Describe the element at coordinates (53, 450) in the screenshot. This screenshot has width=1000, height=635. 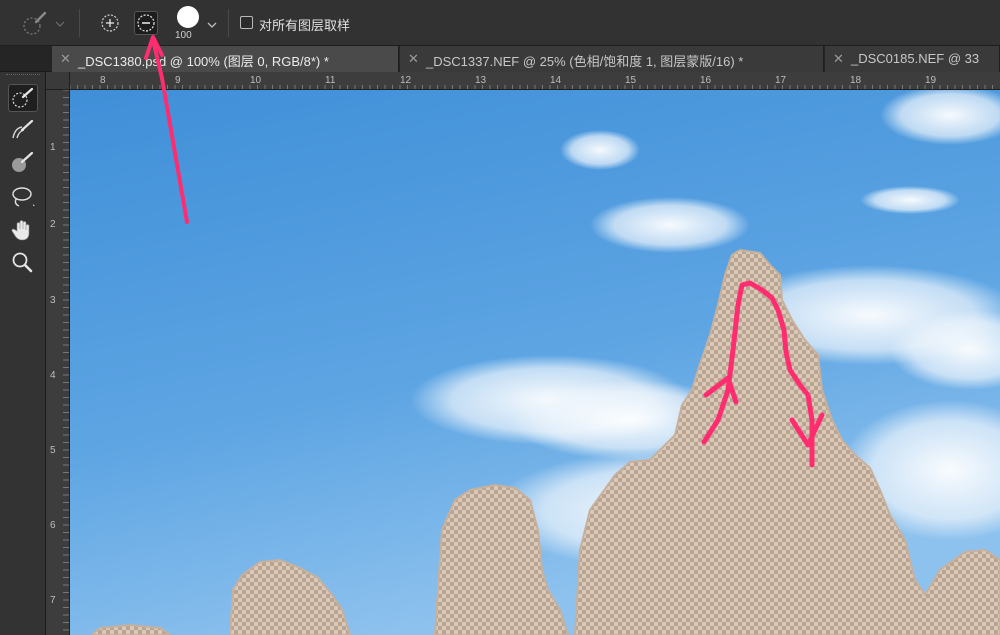
I see `ruler-label: 5` at that location.